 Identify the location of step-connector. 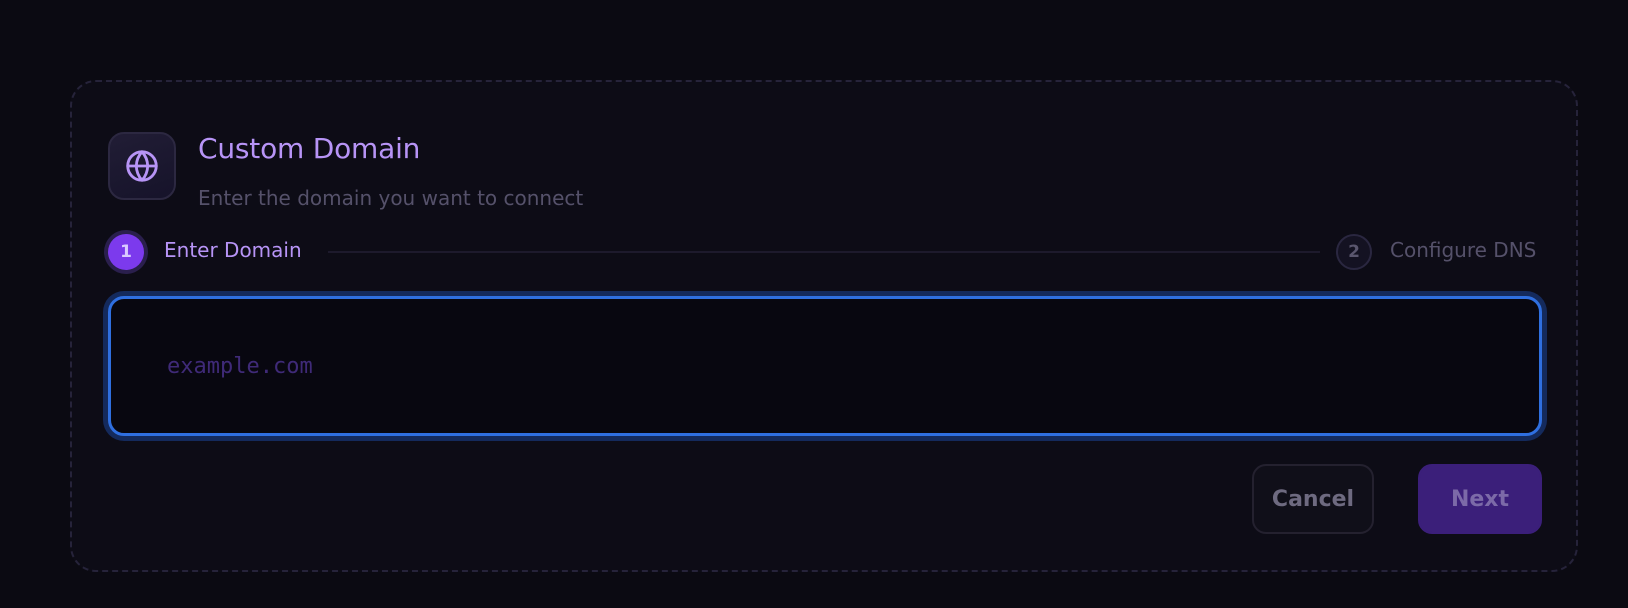
(824, 252).